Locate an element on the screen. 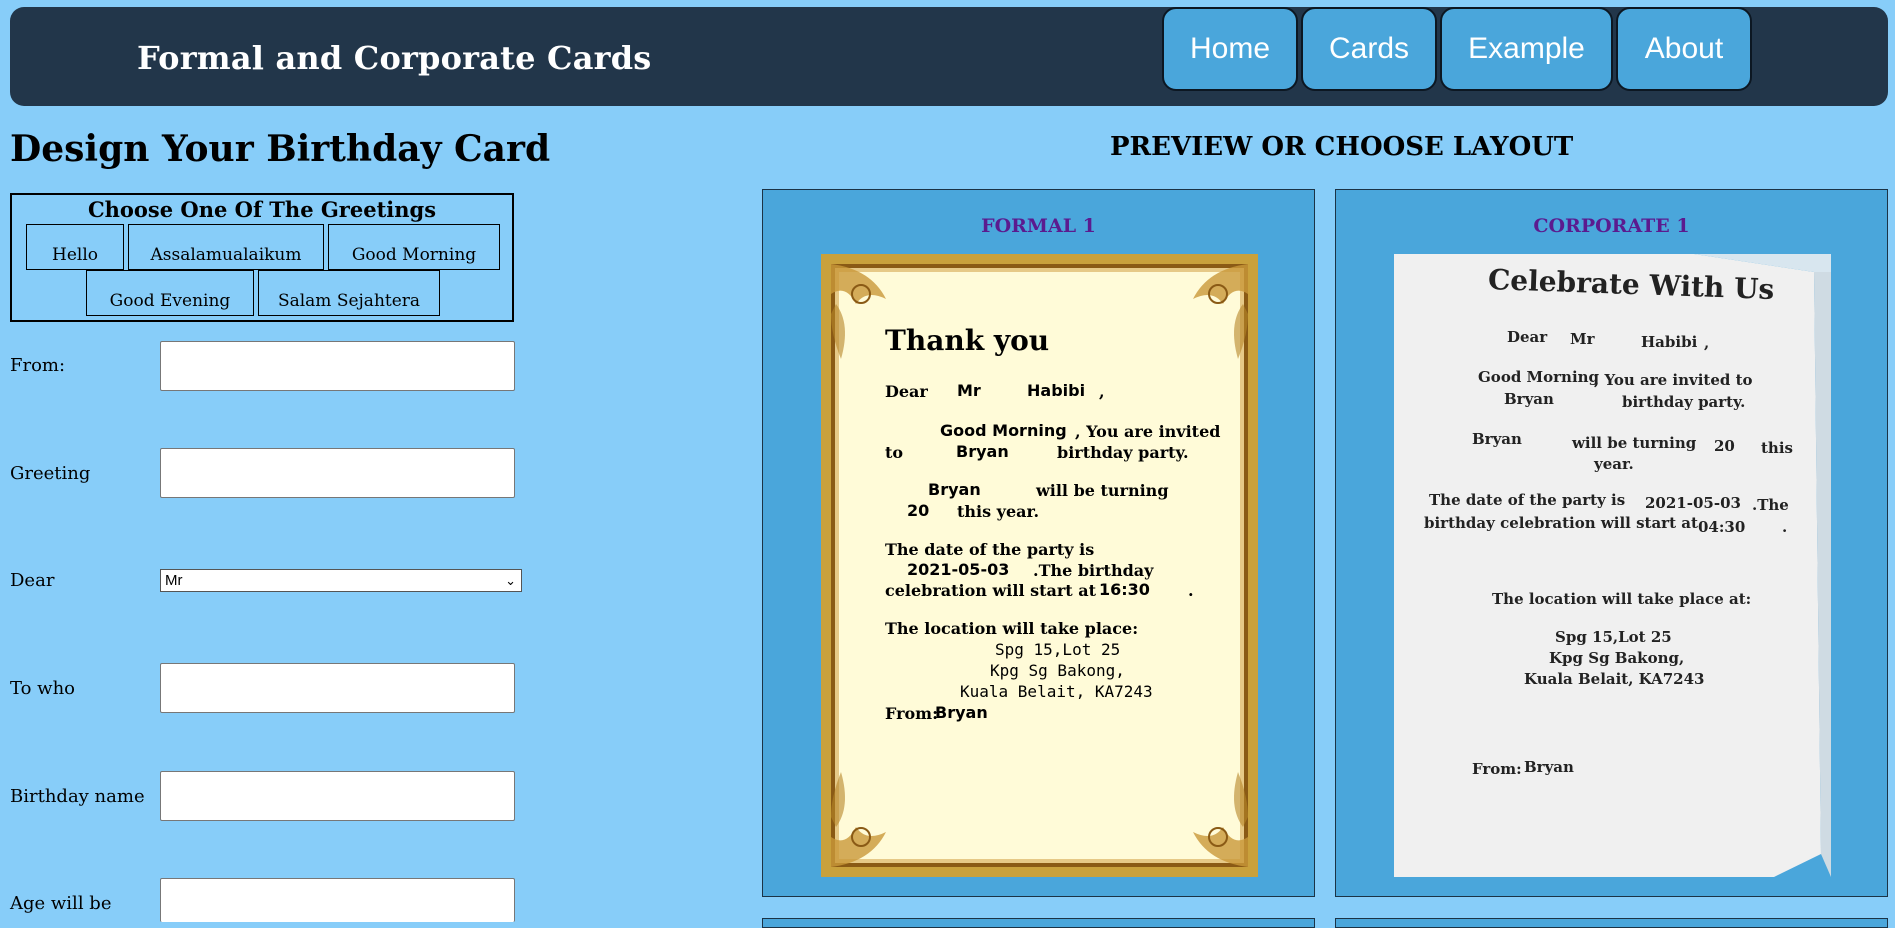  formal-date-intro: The date of the party is is located at coordinates (990, 549).